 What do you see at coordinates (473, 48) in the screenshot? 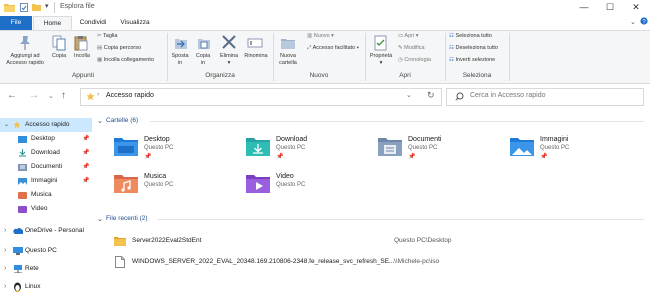
I see `select-none-button: ☷ Deseleziona tutto` at bounding box center [473, 48].